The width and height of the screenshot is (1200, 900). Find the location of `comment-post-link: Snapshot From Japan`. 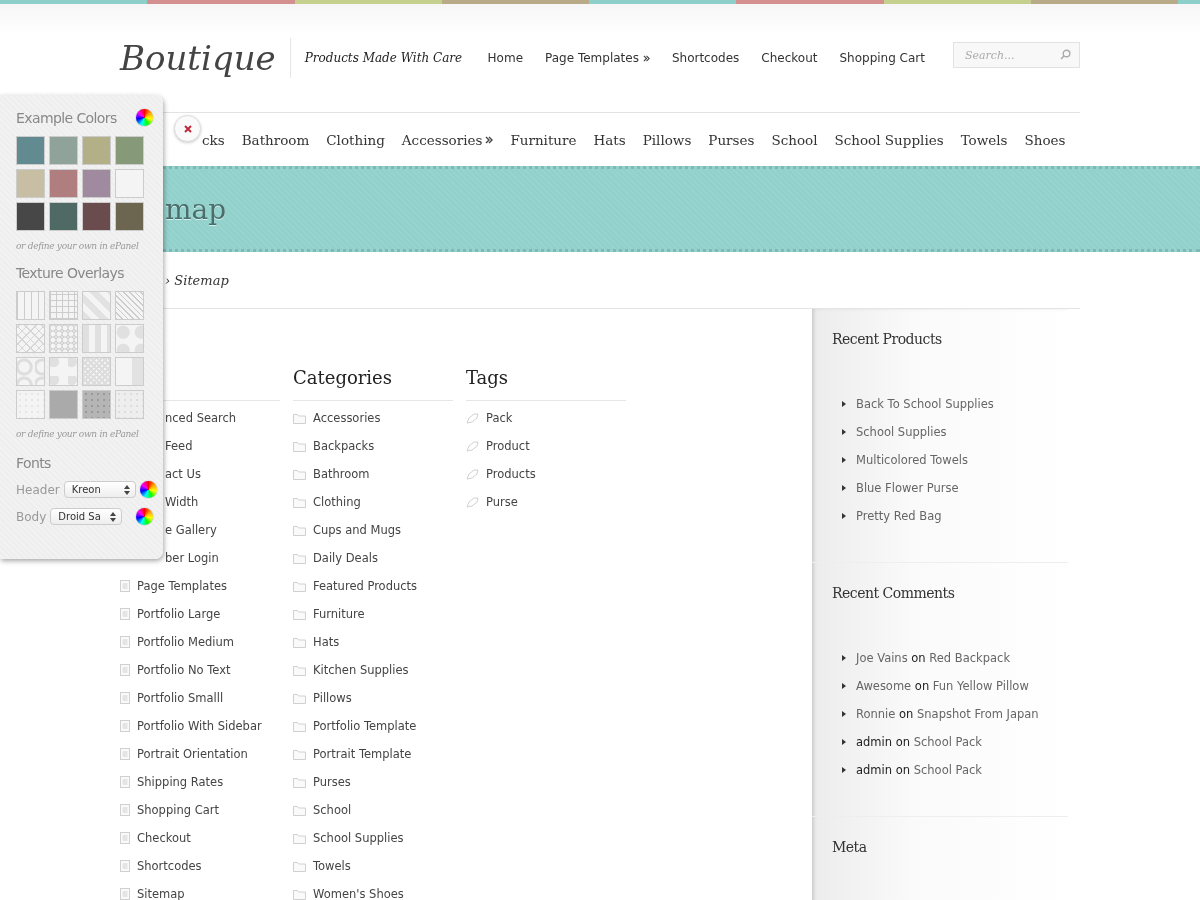

comment-post-link: Snapshot From Japan is located at coordinates (978, 714).